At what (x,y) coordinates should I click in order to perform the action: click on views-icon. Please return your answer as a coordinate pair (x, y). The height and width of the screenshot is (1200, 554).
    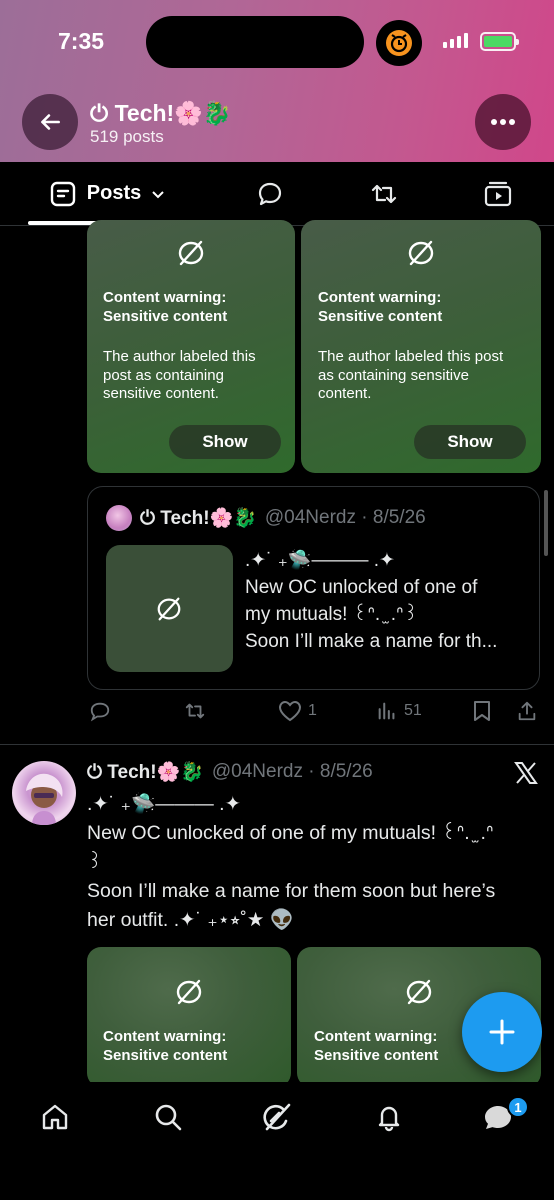
    Looking at the image, I should click on (386, 711).